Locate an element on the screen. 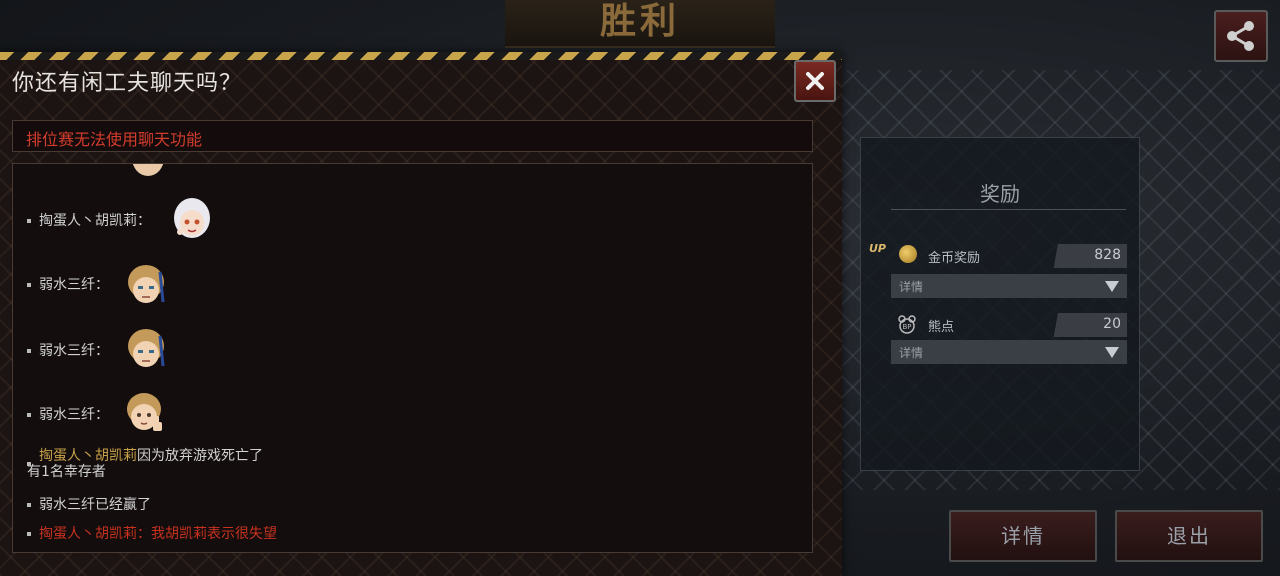  detail-button: 详情 is located at coordinates (1023, 536).